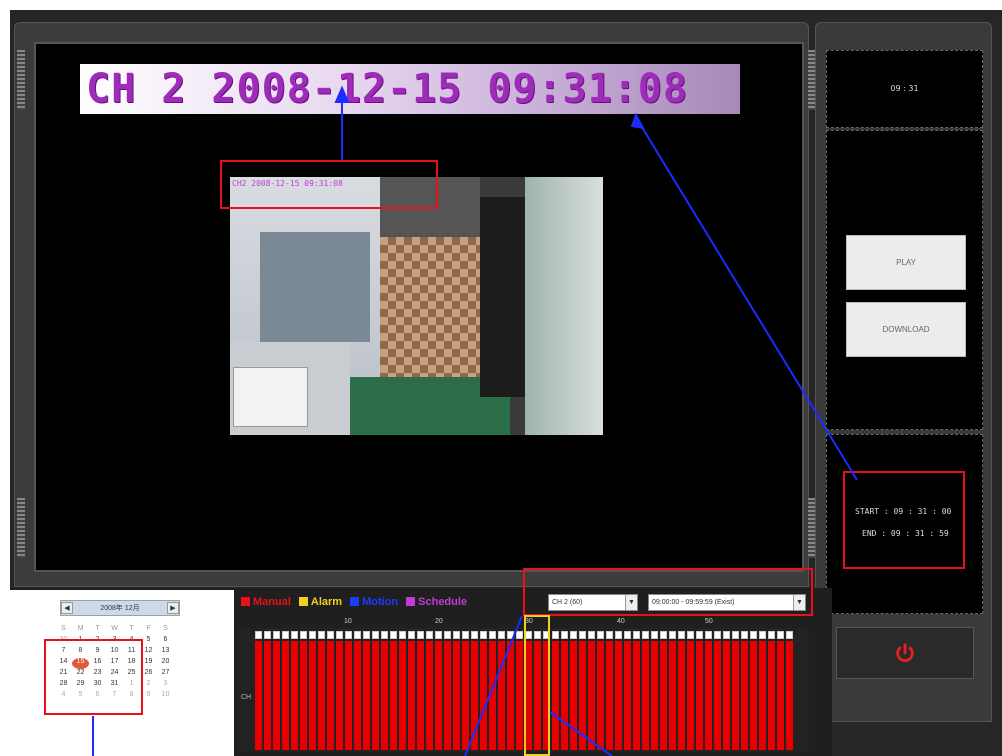  Describe the element at coordinates (165, 641) in the screenshot. I see `calendar-day: 6` at that location.